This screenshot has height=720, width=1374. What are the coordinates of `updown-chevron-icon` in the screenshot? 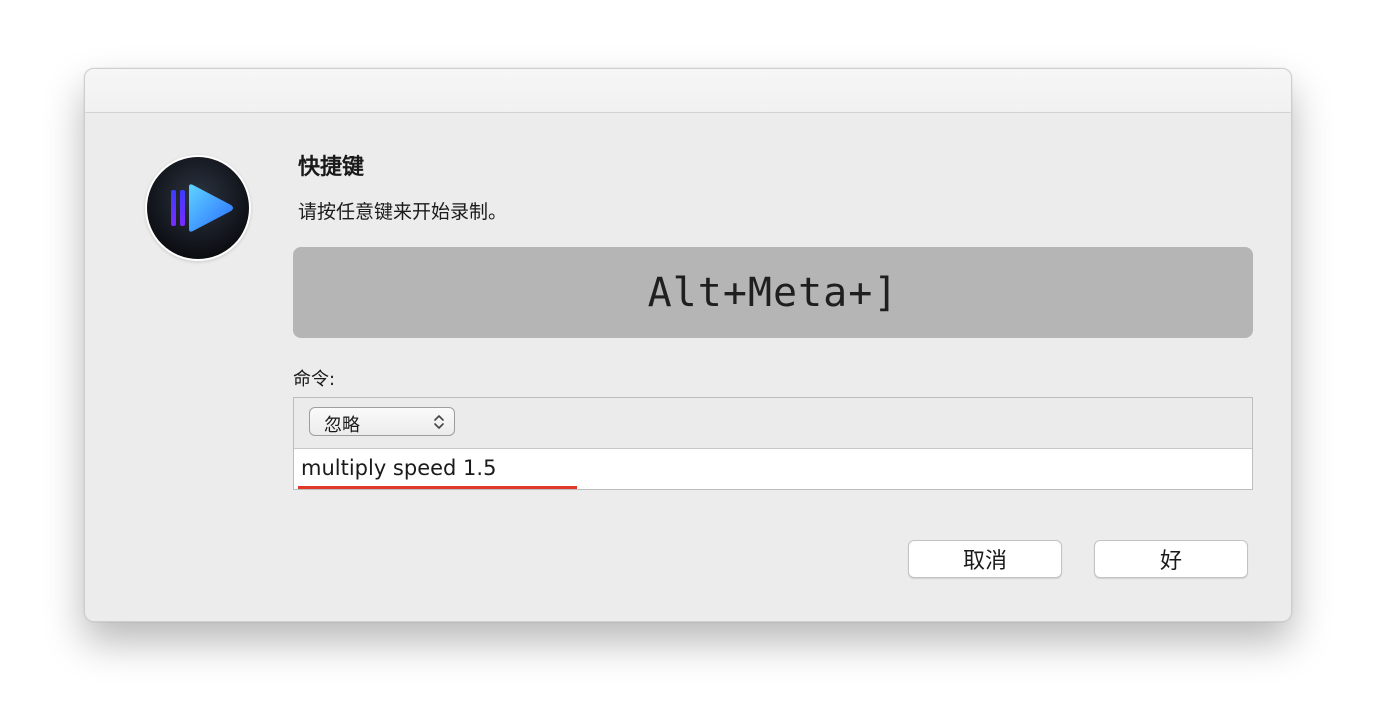 It's located at (439, 424).